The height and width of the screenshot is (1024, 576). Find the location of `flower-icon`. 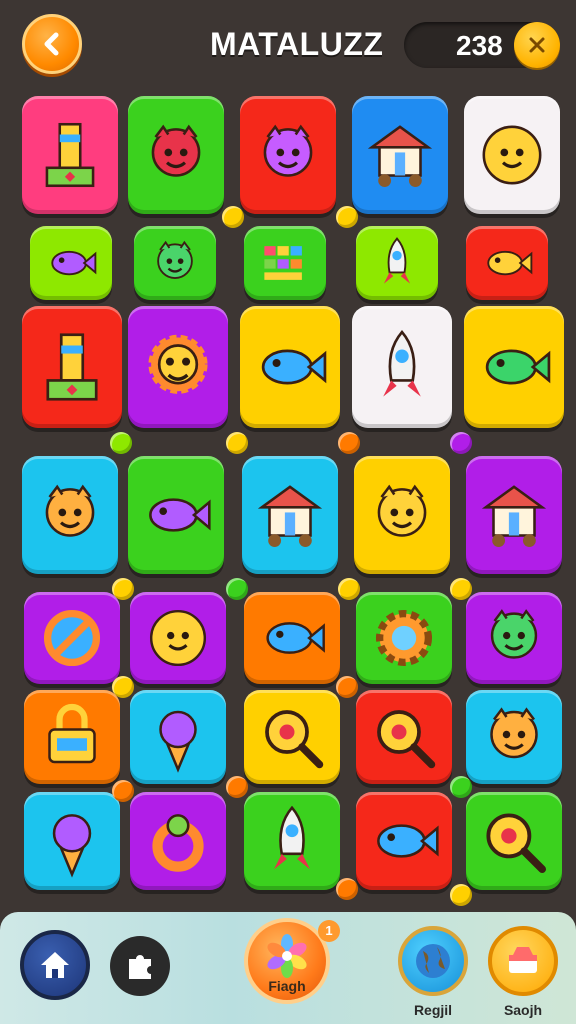

flower-icon is located at coordinates (287, 956).